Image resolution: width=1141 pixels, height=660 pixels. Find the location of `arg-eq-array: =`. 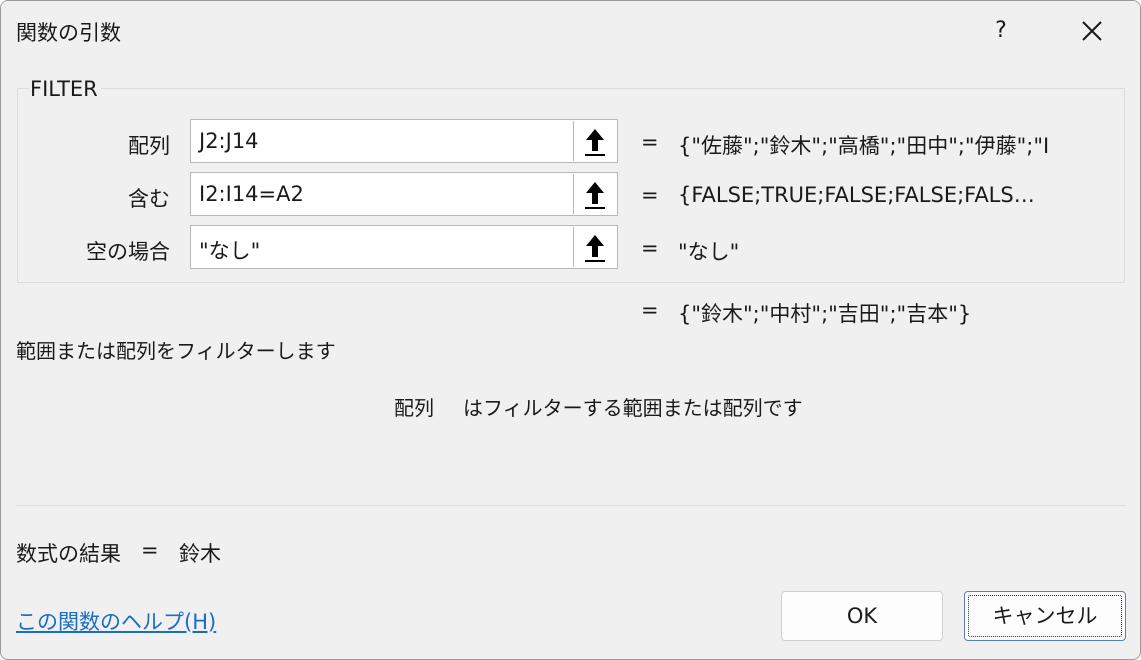

arg-eq-array: = is located at coordinates (650, 142).